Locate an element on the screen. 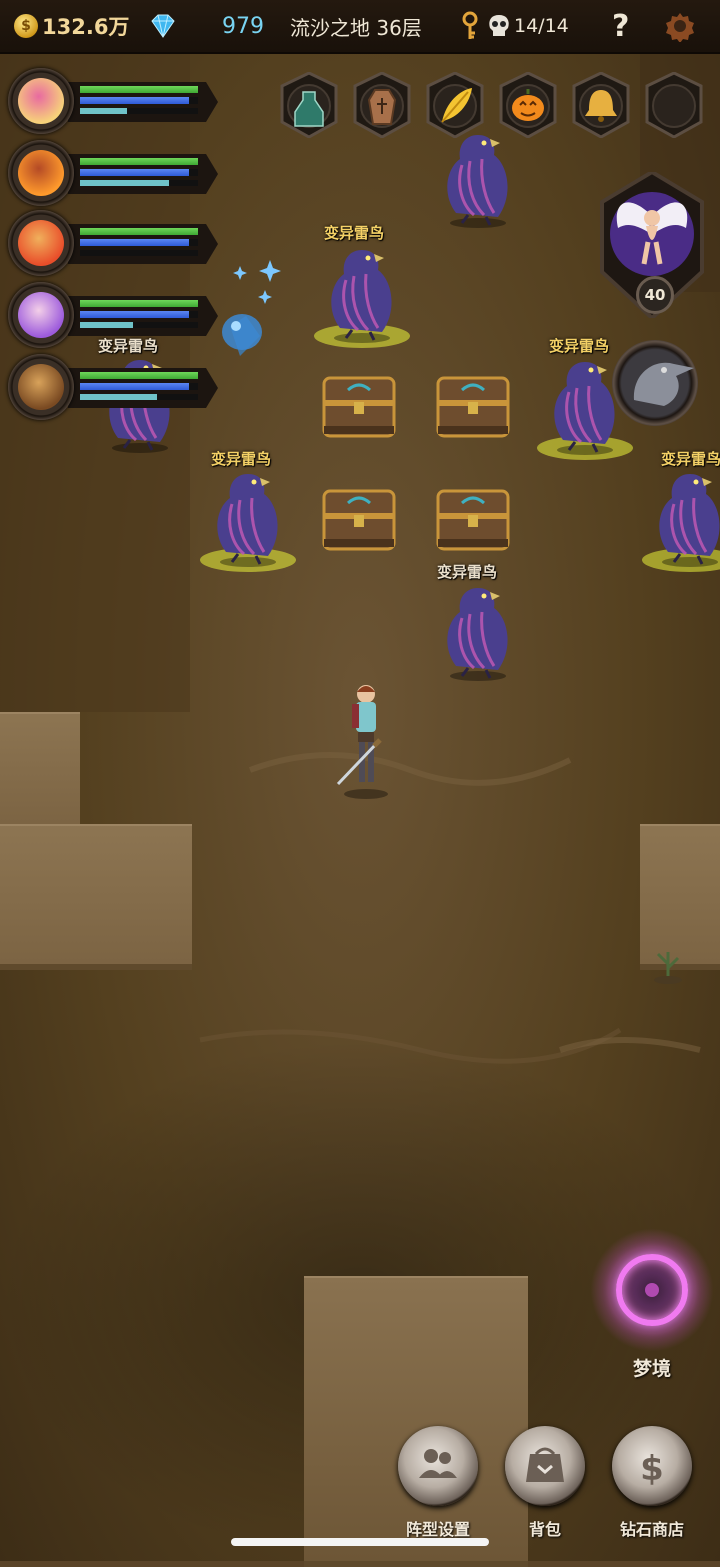 This screenshot has width=720, height=1567. cactus-sprout is located at coordinates (668, 968).